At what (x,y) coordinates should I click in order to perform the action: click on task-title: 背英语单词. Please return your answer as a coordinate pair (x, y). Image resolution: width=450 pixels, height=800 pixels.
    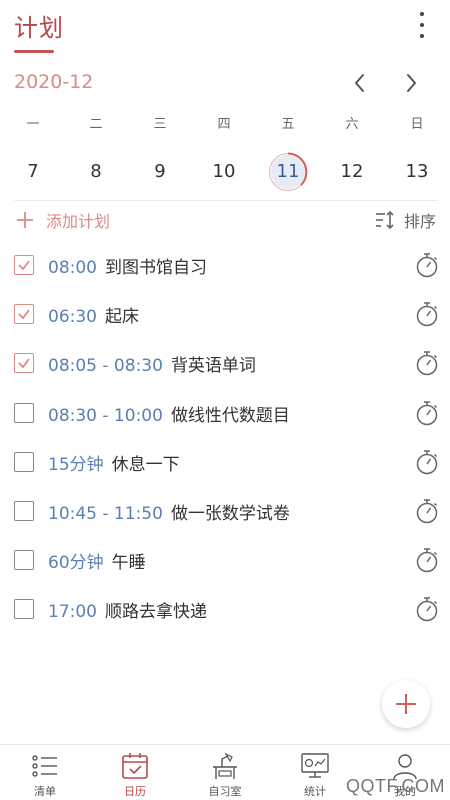
    Looking at the image, I should click on (213, 366).